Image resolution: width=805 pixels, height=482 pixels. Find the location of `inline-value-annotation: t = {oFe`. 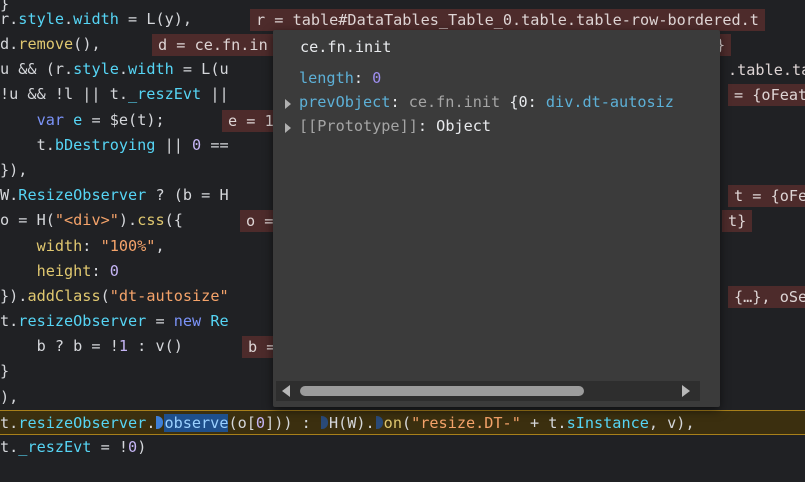

inline-value-annotation: t = {oFe is located at coordinates (766, 196).